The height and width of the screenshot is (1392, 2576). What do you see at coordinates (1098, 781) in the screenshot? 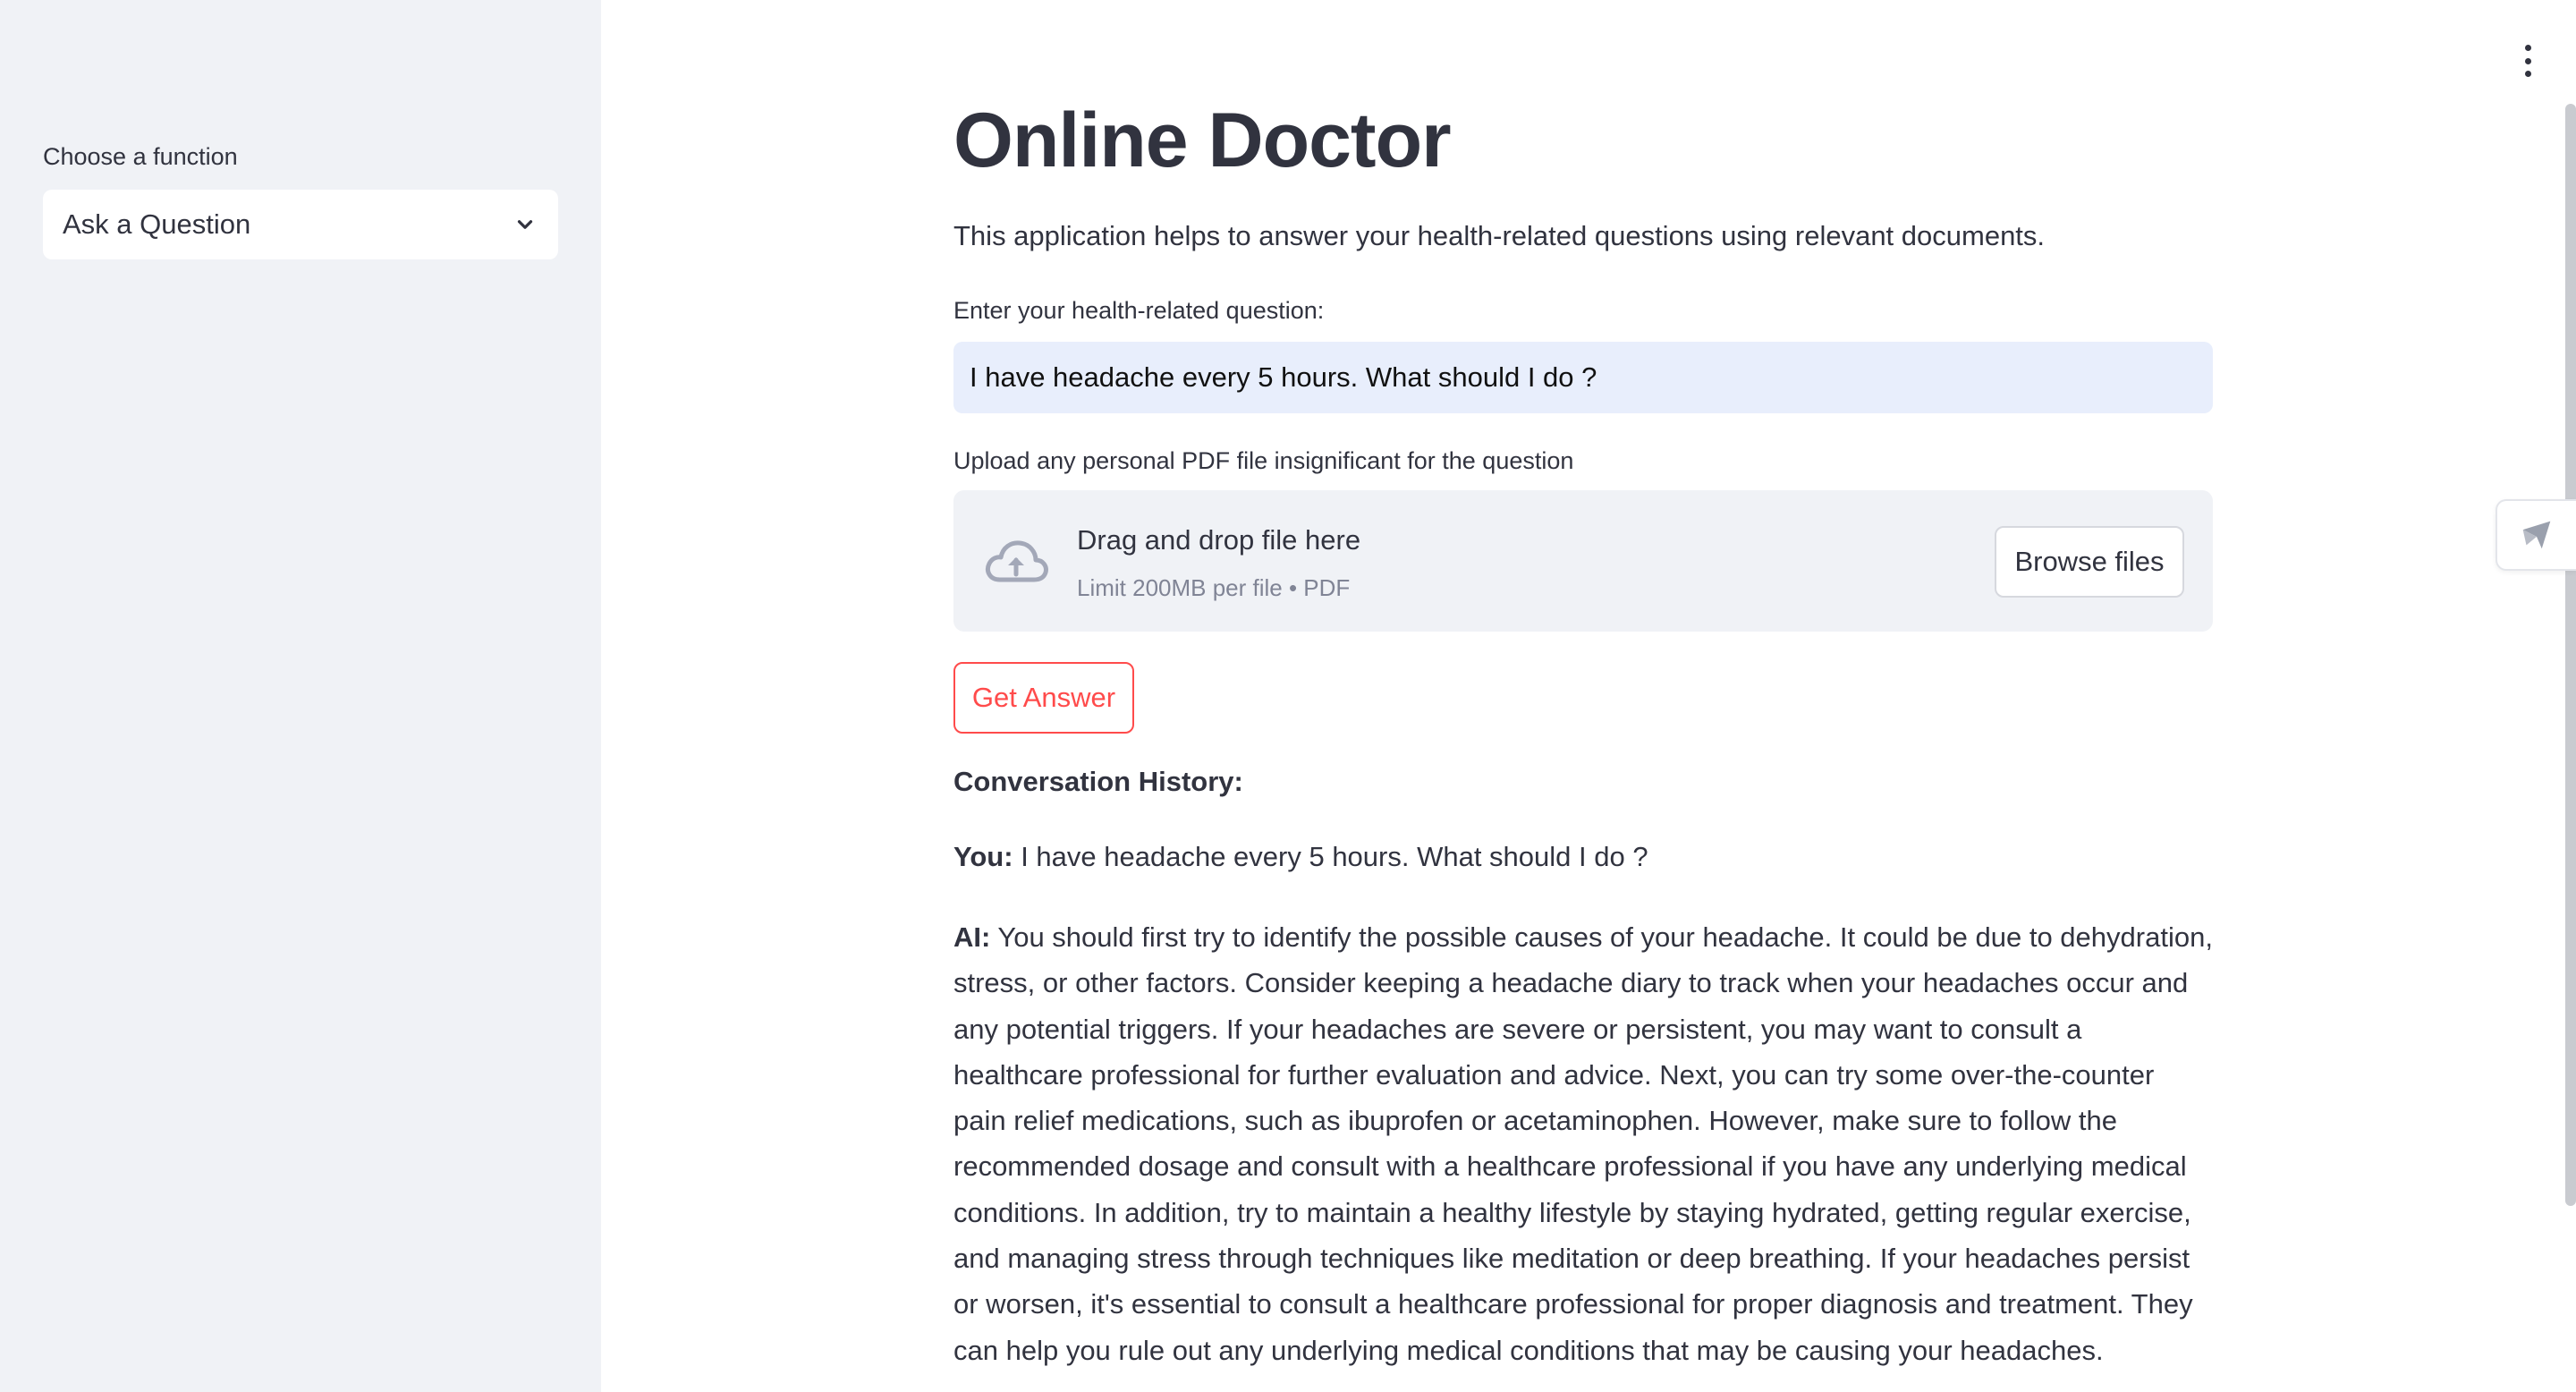
I see `conversation-history-title: Conversation History:` at bounding box center [1098, 781].